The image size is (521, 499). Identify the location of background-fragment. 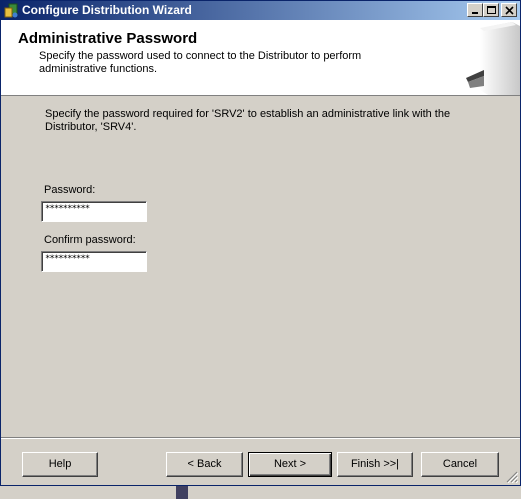
(182, 492).